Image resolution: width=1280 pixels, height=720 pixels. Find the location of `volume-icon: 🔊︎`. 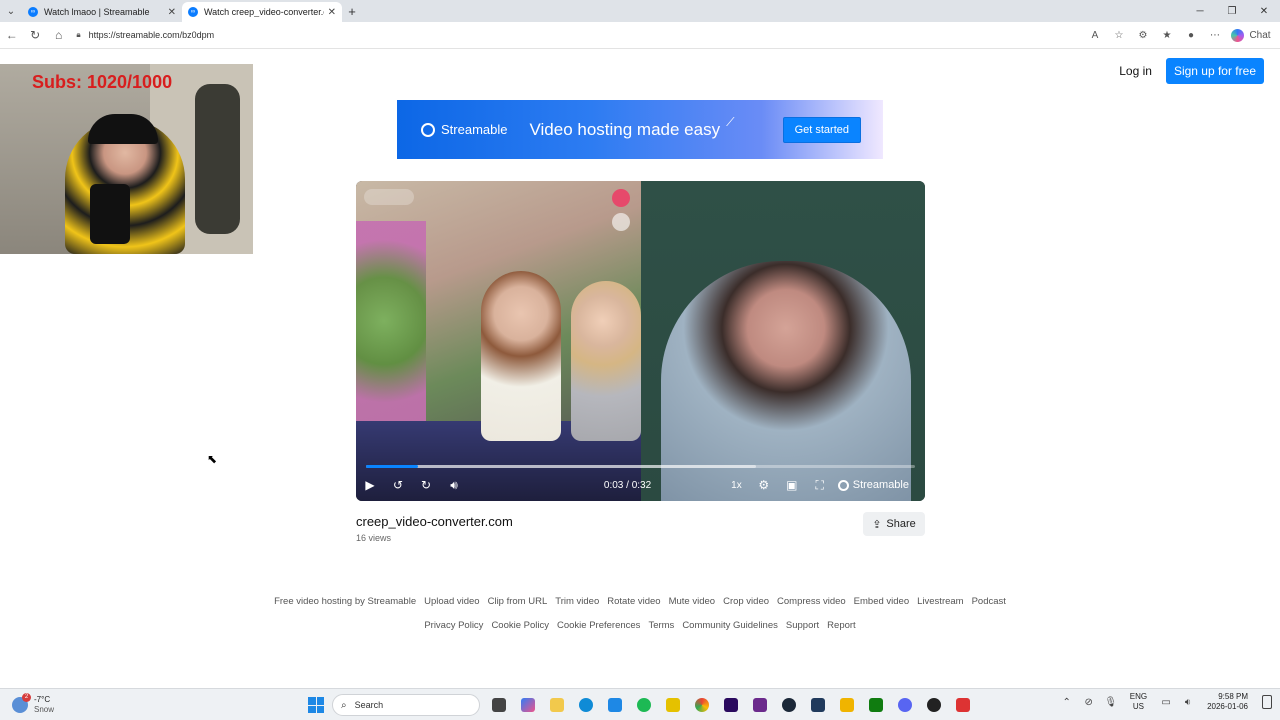

volume-icon: 🔊︎ is located at coordinates (454, 485).